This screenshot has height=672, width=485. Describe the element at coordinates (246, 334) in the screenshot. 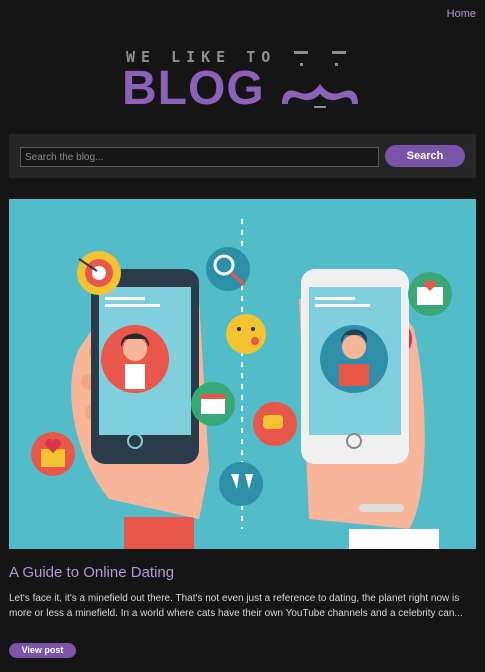

I see `kiss-emoji-icon` at that location.